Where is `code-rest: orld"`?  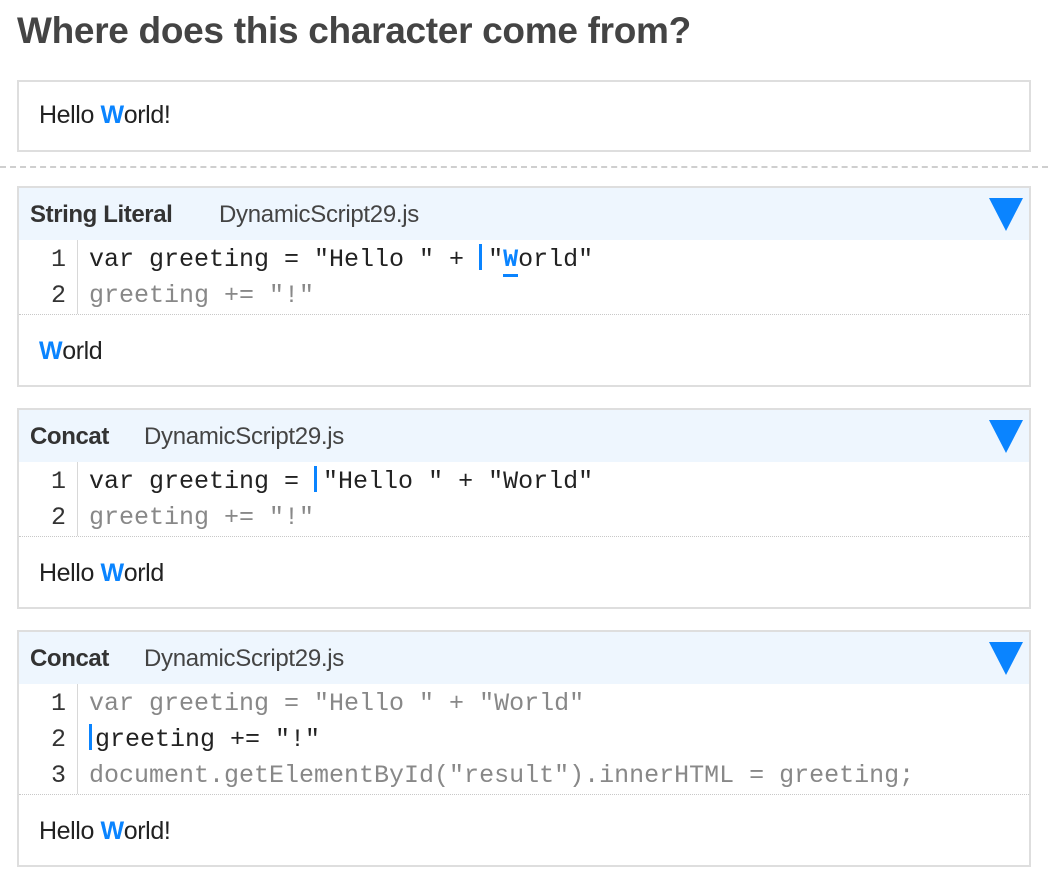 code-rest: orld" is located at coordinates (556, 259).